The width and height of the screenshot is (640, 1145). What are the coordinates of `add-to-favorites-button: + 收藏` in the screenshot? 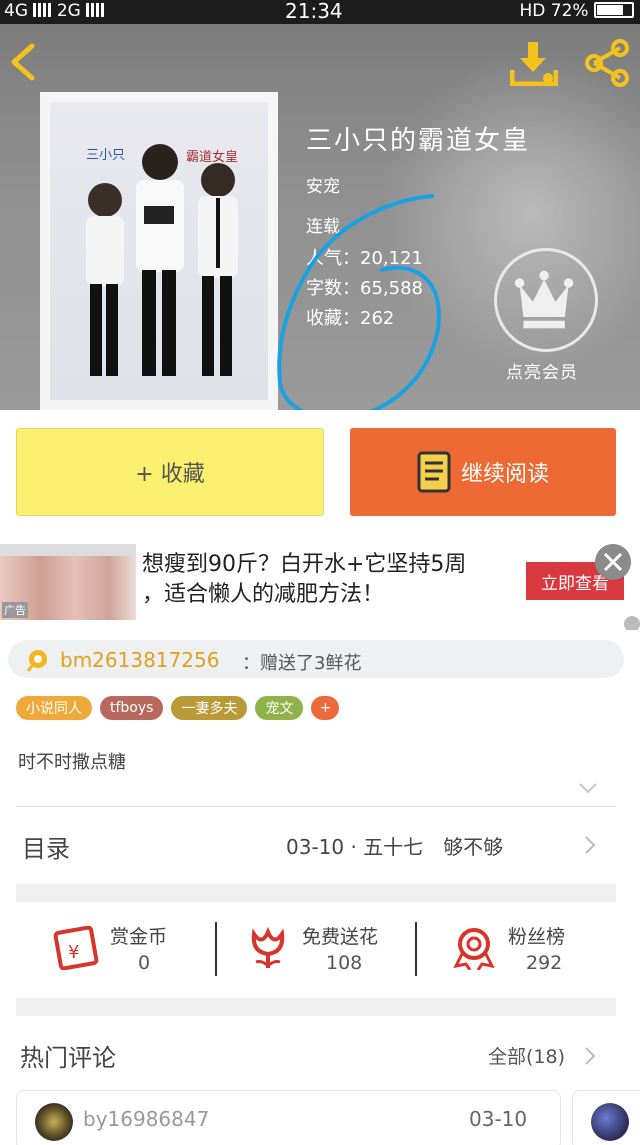 It's located at (170, 472).